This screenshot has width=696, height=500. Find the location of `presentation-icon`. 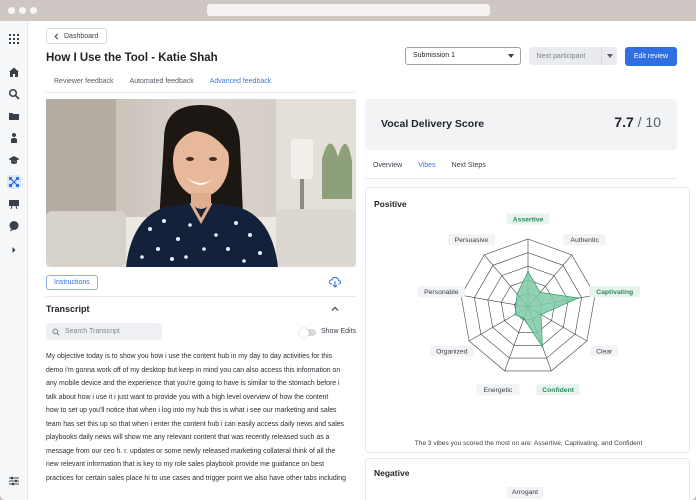

presentation-icon is located at coordinates (14, 204).